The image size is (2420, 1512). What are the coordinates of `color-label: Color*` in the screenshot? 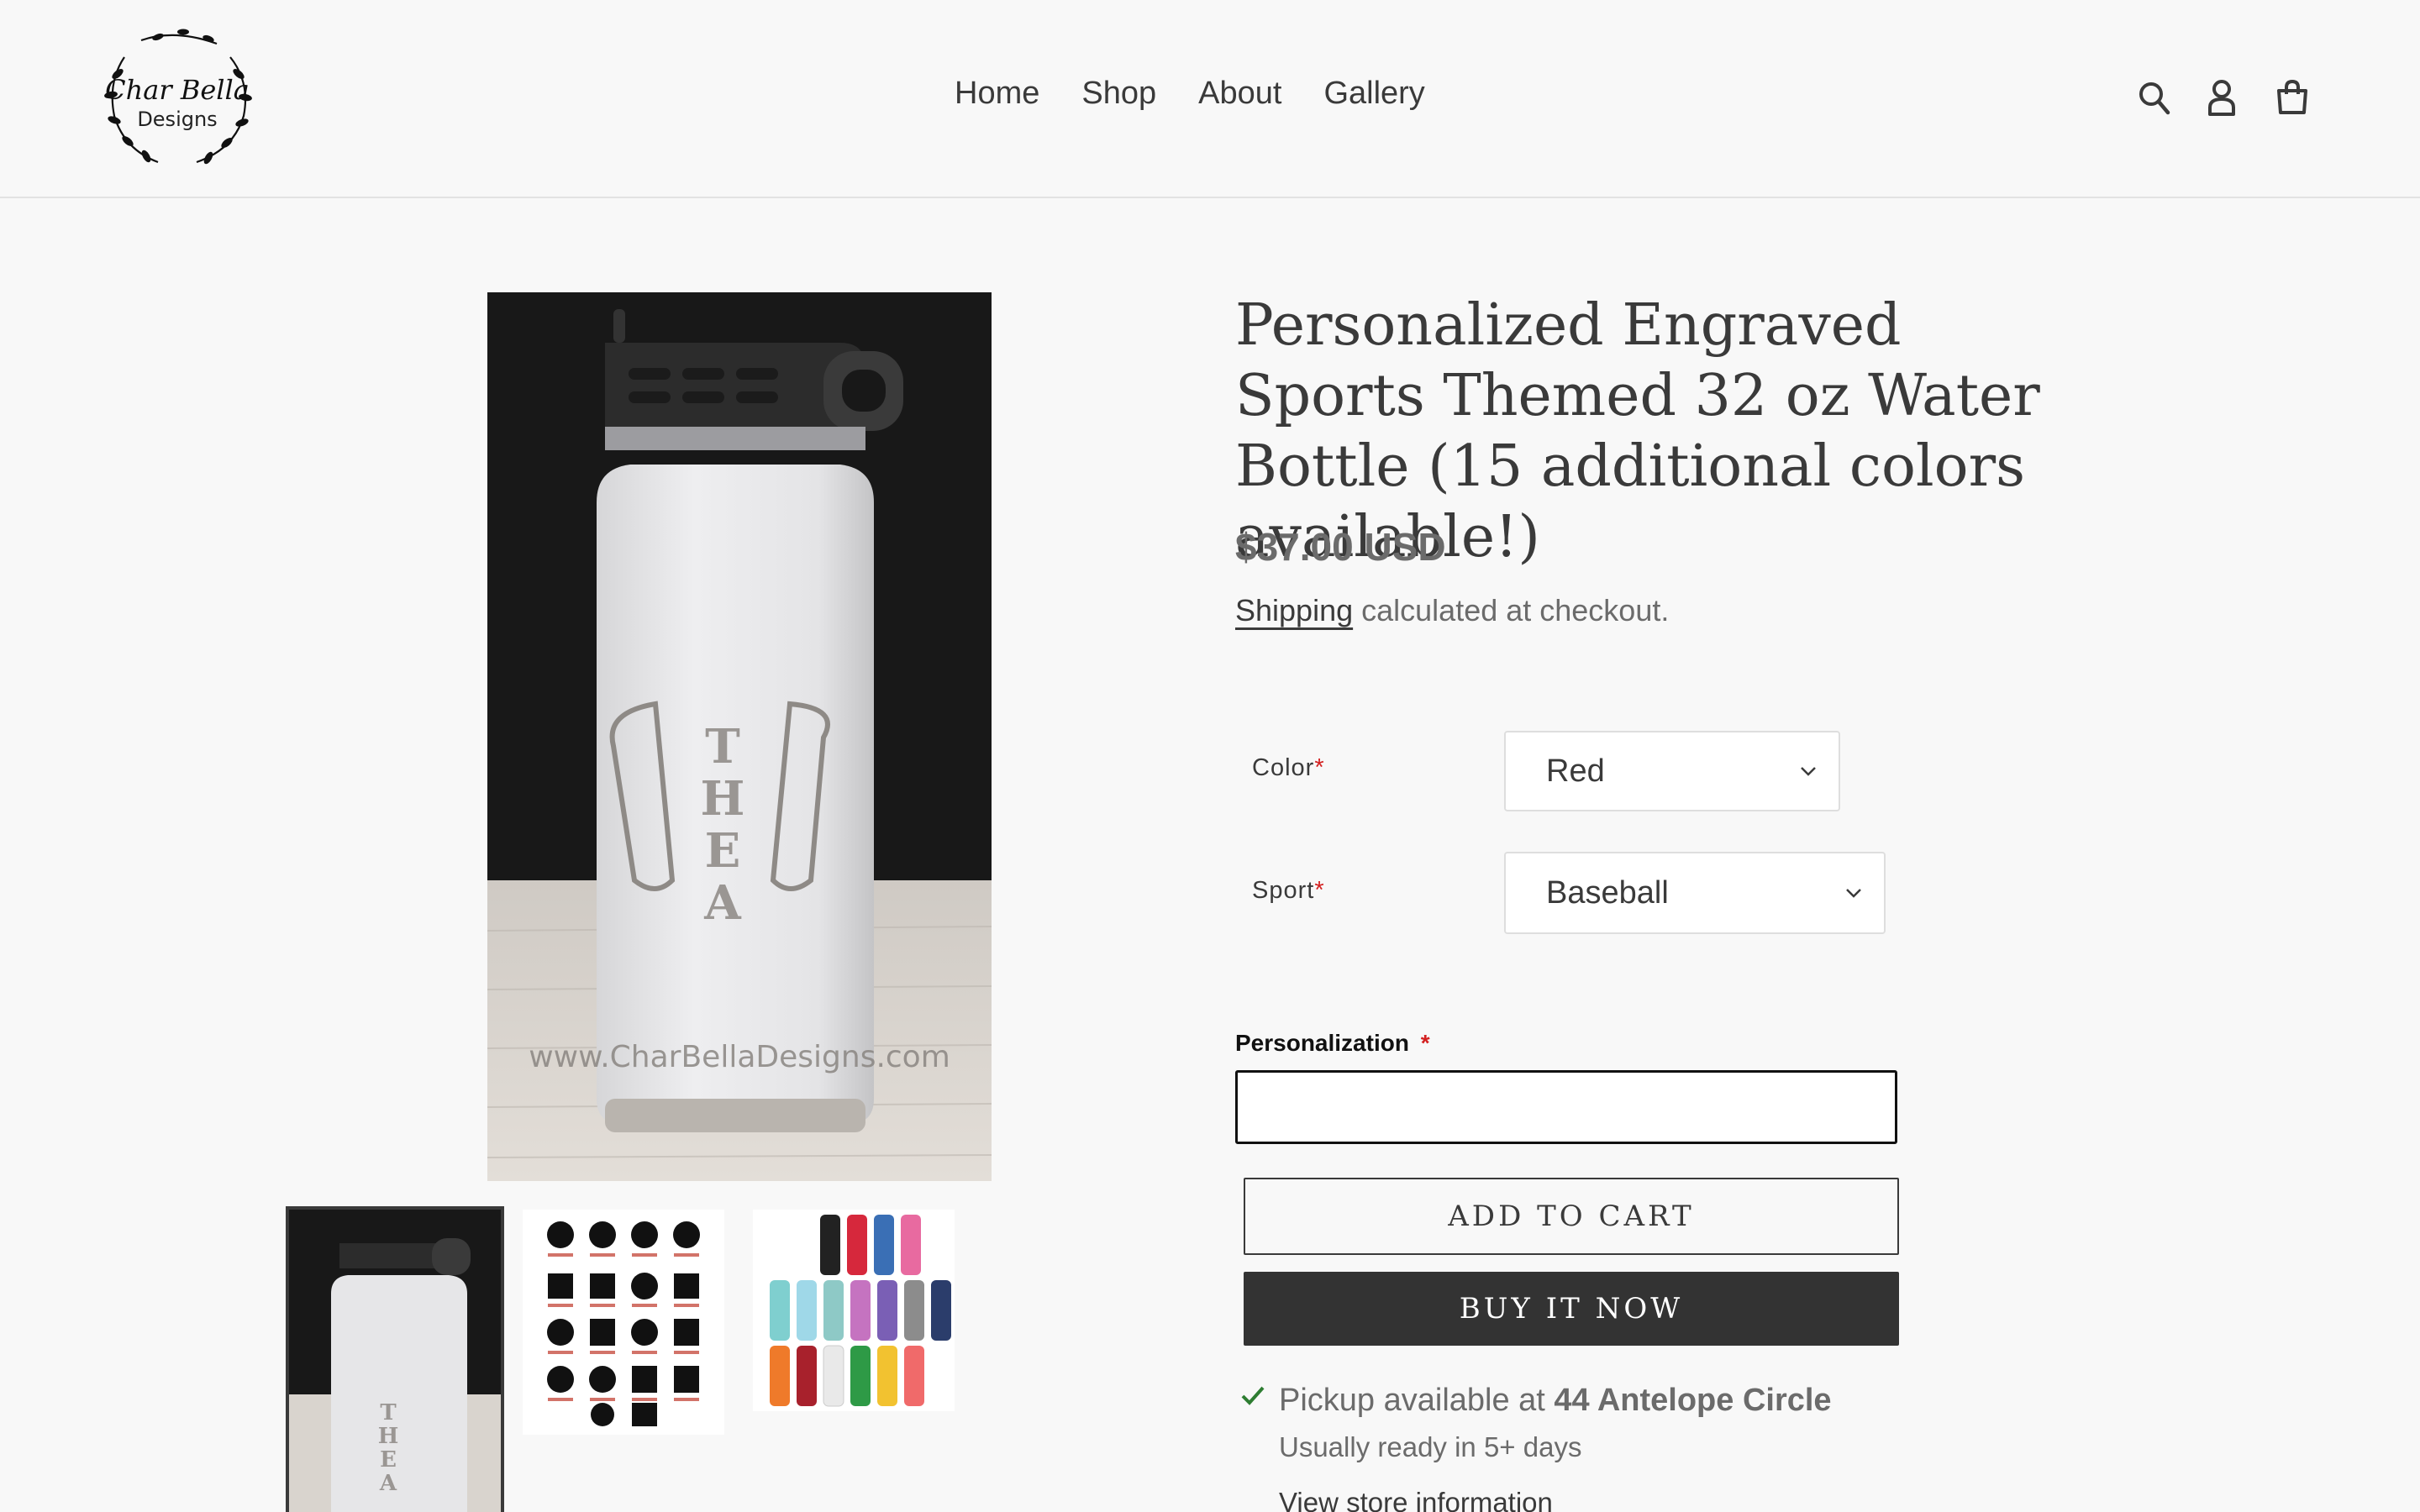 It's located at (1288, 768).